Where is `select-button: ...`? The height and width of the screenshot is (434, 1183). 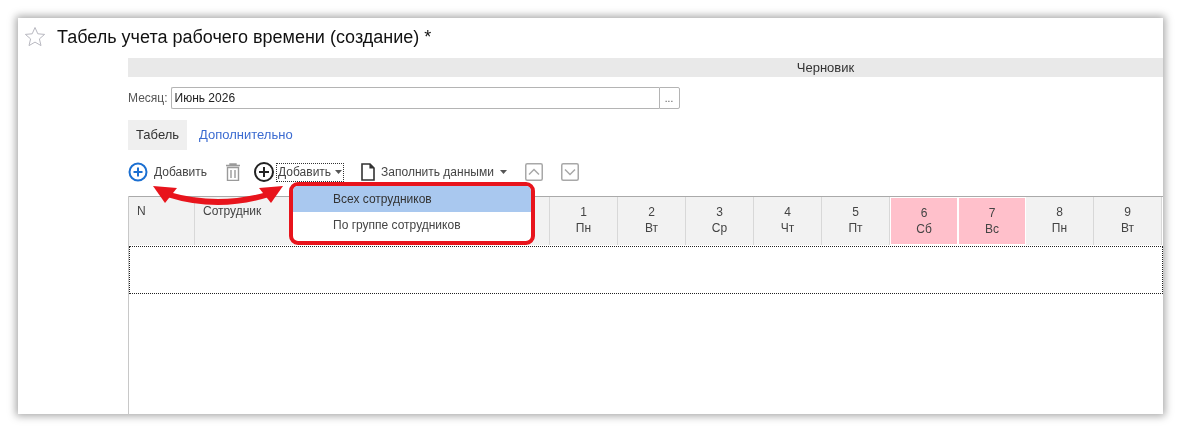 select-button: ... is located at coordinates (669, 98).